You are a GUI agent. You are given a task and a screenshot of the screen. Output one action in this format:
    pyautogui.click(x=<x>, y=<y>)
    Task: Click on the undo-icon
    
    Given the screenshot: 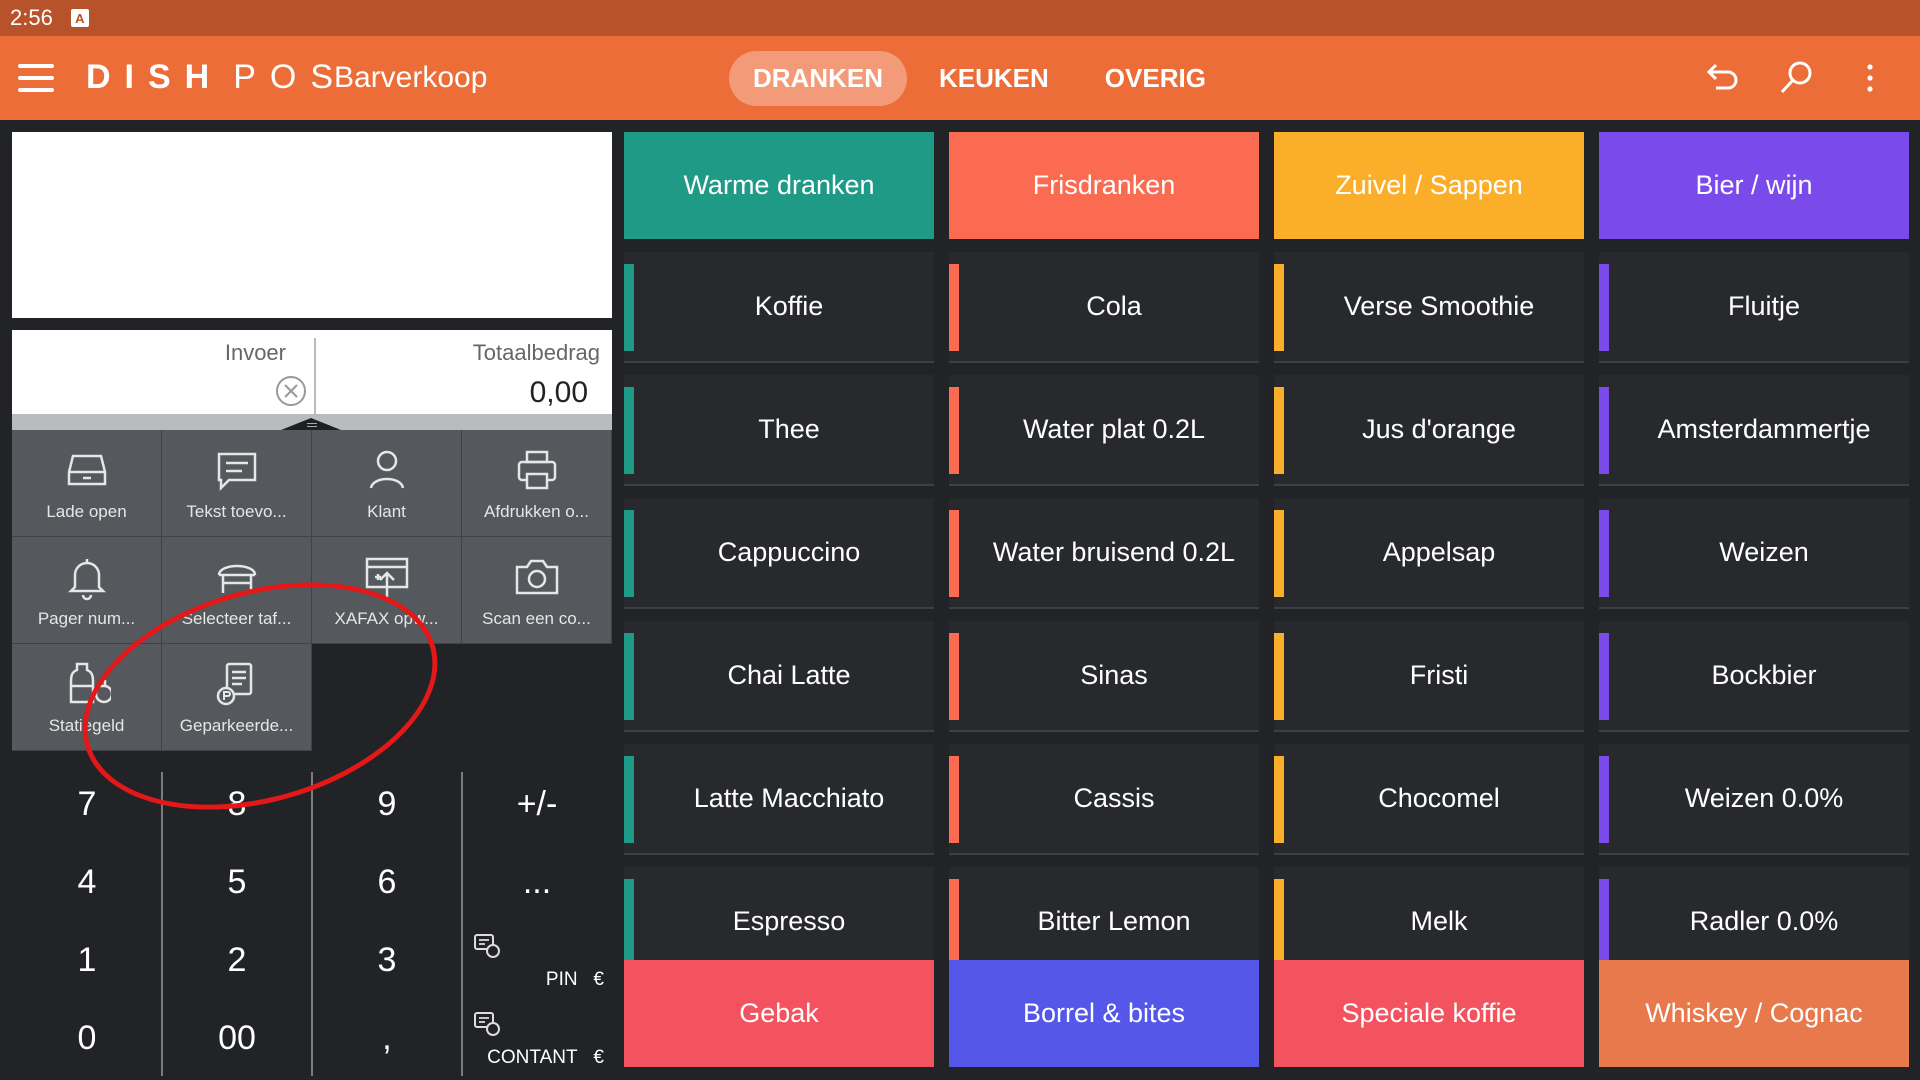 What is the action you would take?
    pyautogui.click(x=1722, y=78)
    